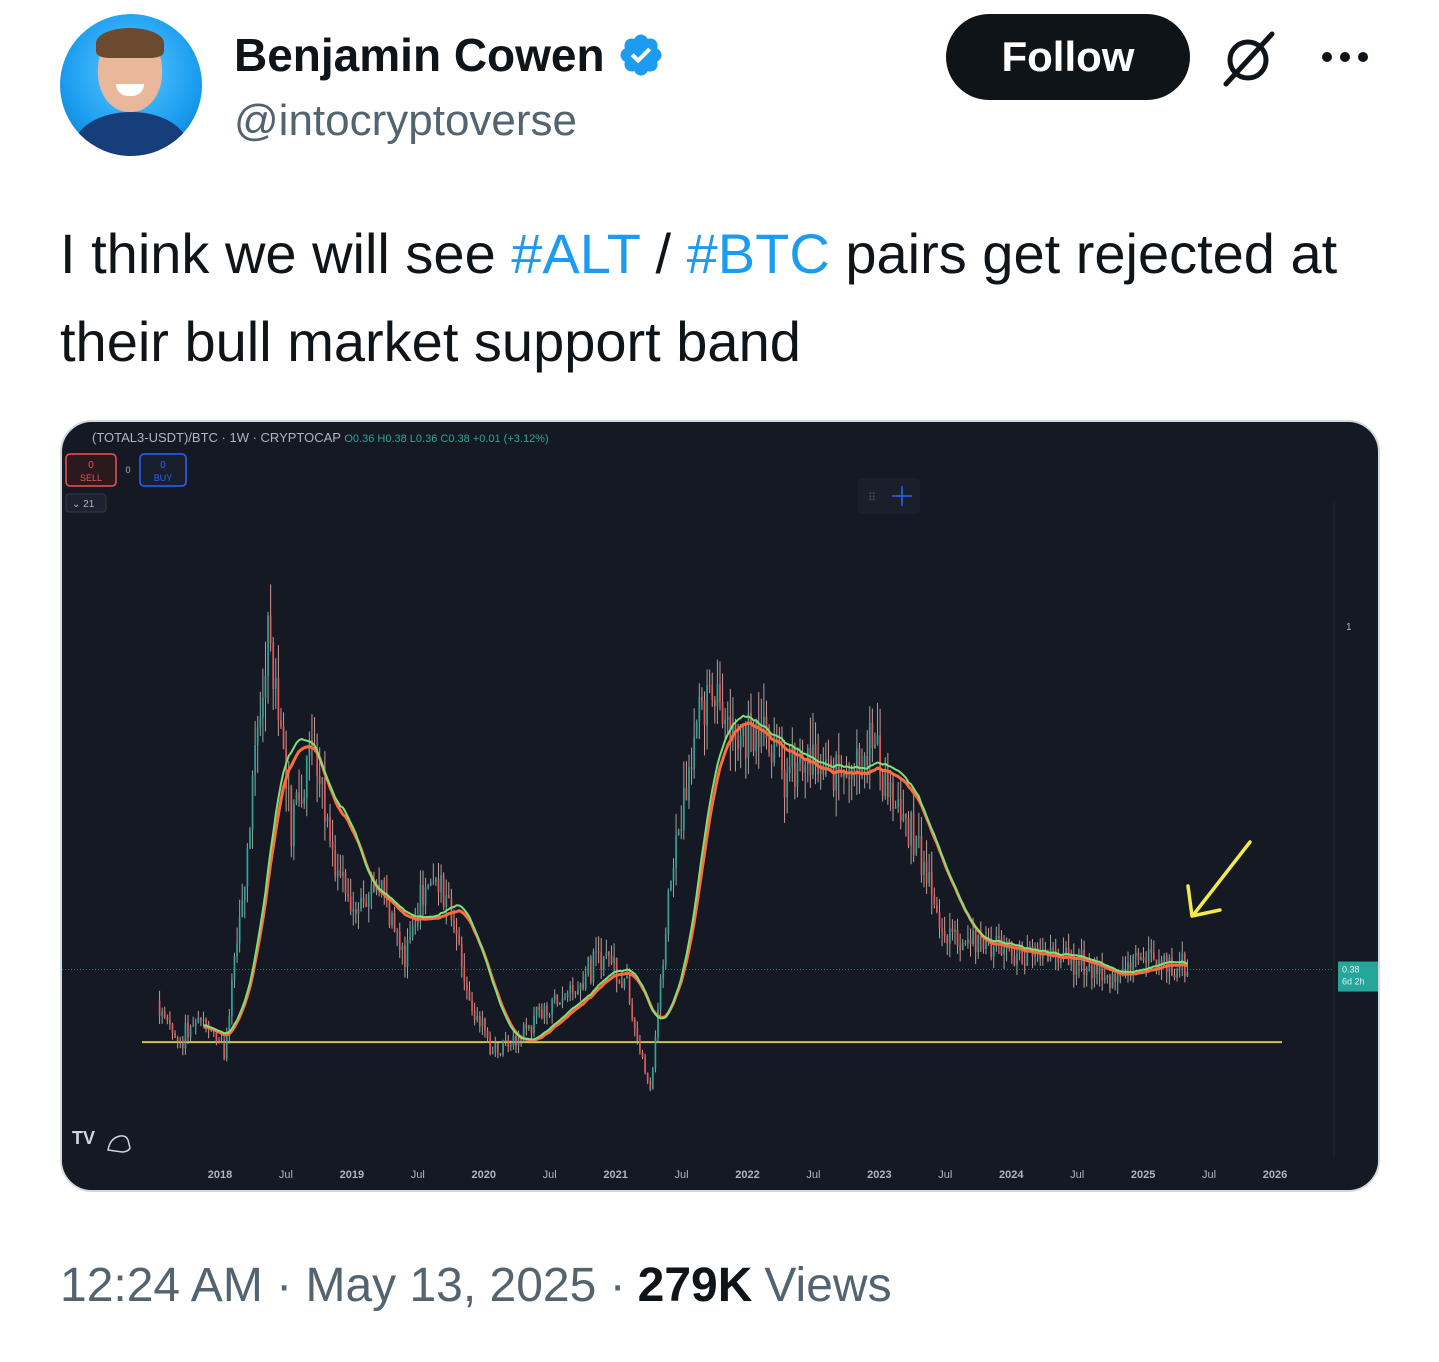  I want to click on author-handle: @intocryptoverse, so click(405, 121).